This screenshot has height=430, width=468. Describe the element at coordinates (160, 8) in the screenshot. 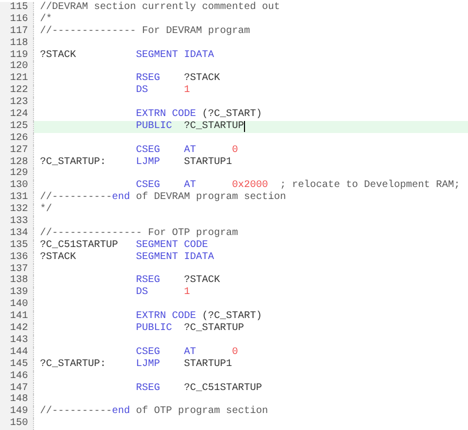

I see `code-comment: //DEVRAM section currently commented out` at that location.